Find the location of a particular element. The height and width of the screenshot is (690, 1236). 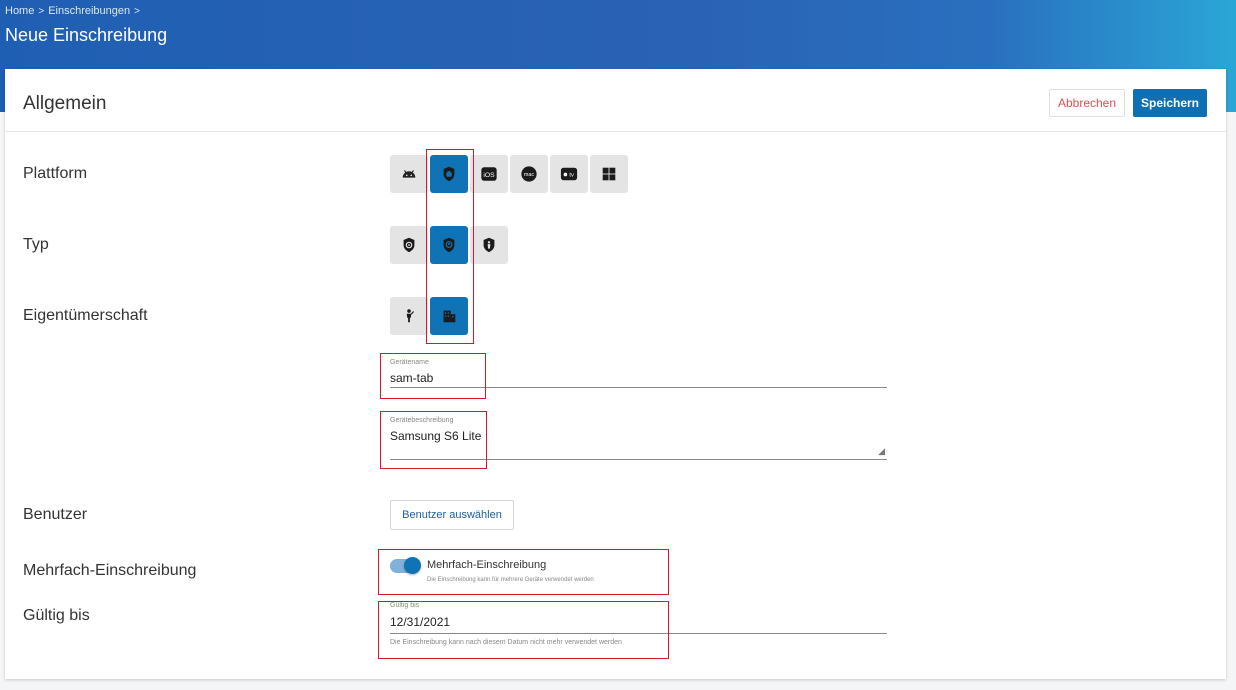

svg-text: iOS is located at coordinates (489, 175).